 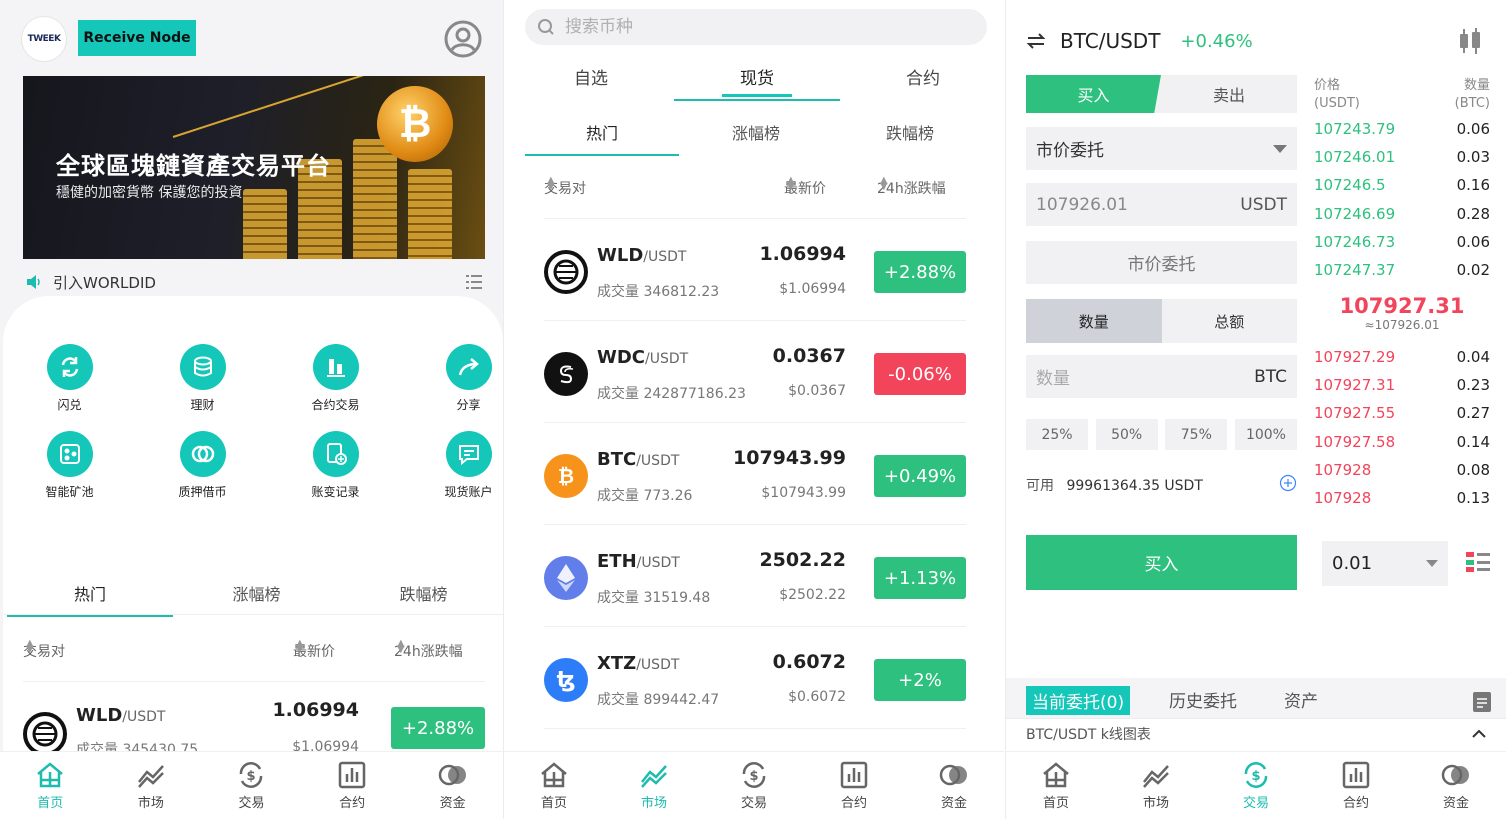 What do you see at coordinates (1057, 434) in the screenshot?
I see `percent-25-button: 25%` at bounding box center [1057, 434].